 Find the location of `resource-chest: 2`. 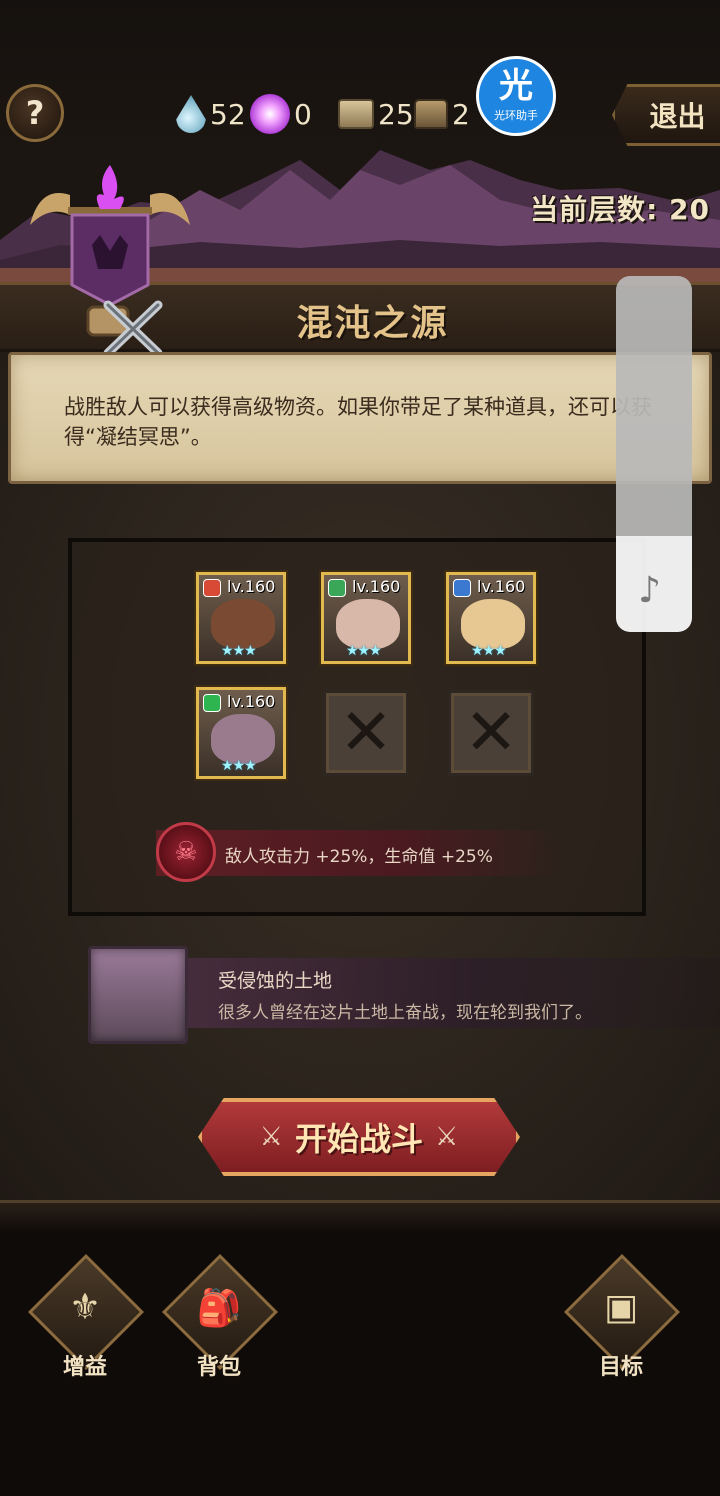

resource-chest: 2 is located at coordinates (442, 114).